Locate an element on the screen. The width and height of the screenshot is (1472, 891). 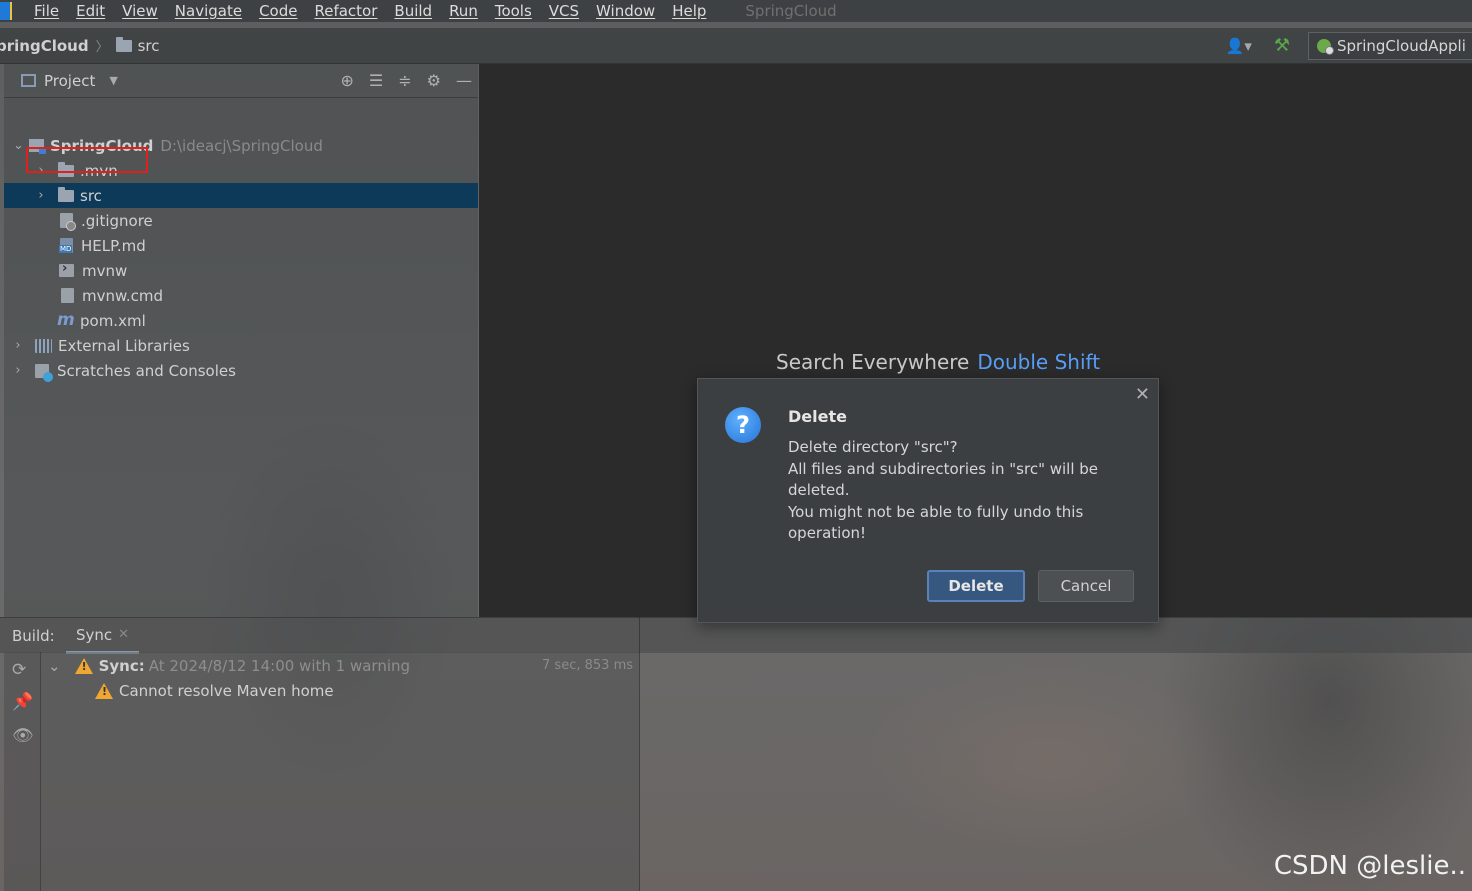
tree-item-label: External Libraries is located at coordinates (124, 345).